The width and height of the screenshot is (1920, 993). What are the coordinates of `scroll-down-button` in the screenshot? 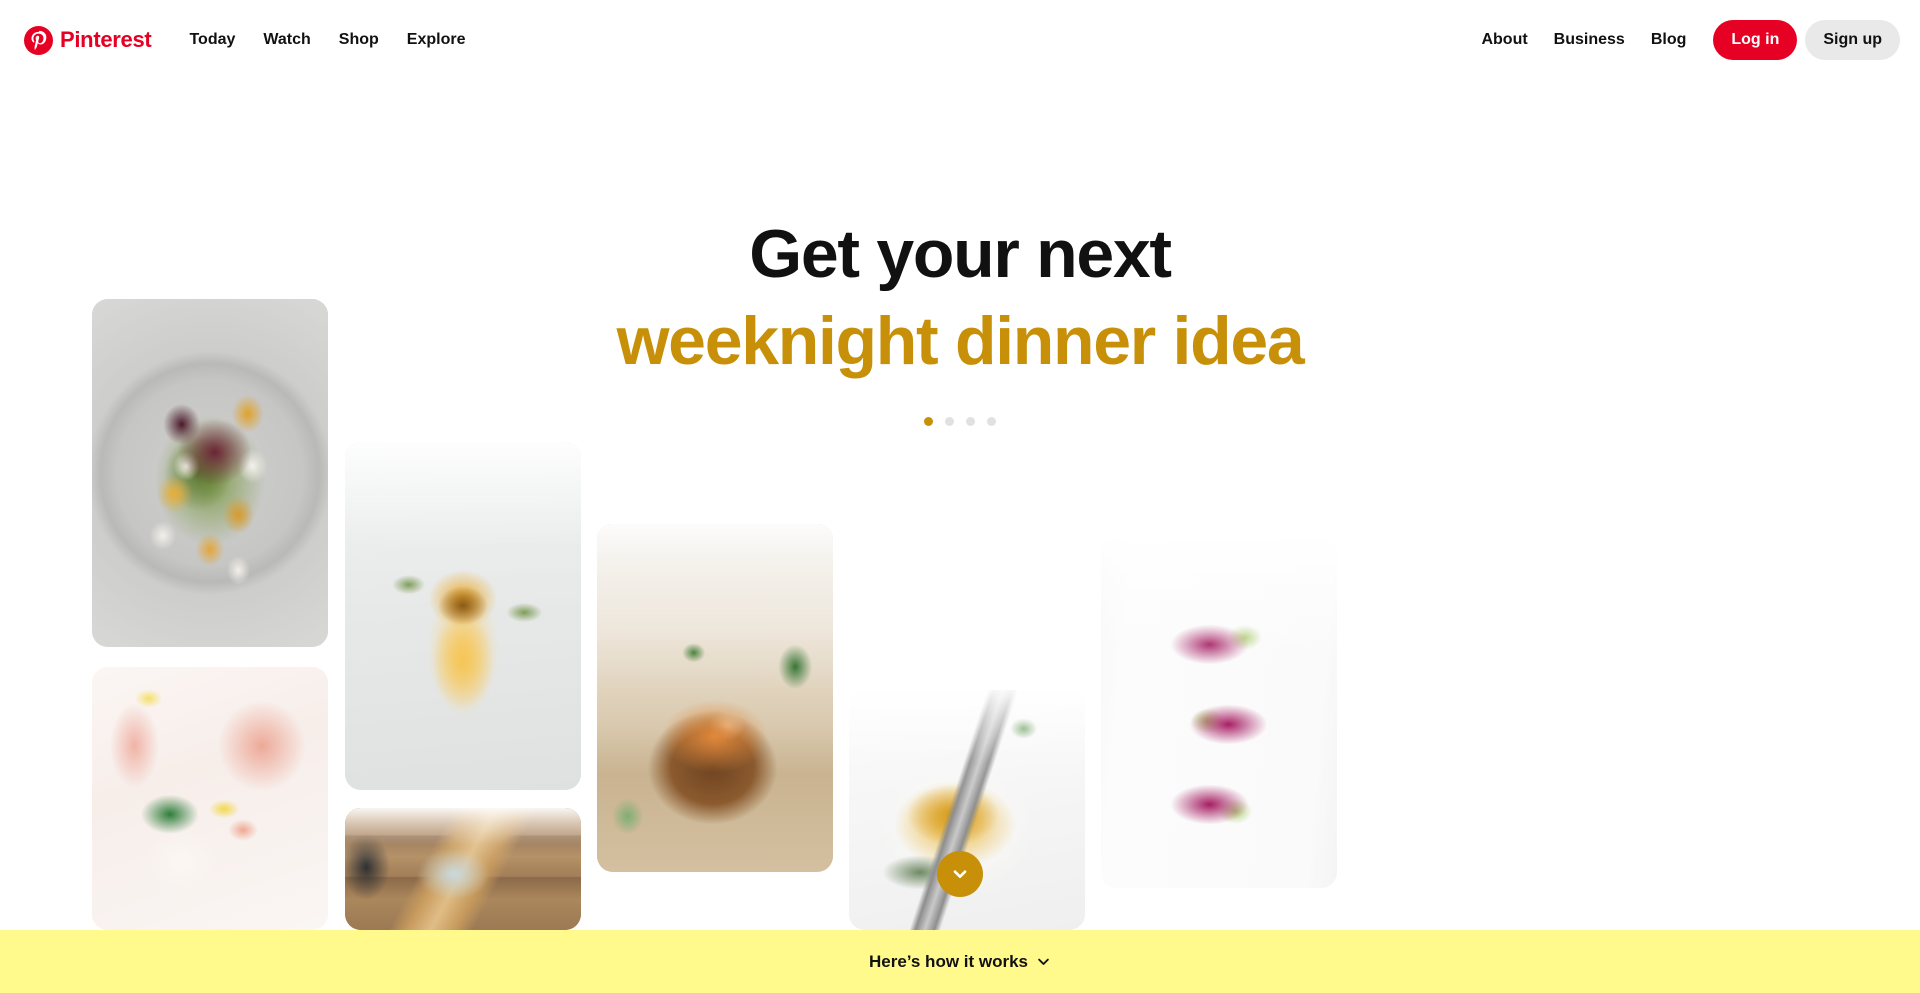 It's located at (960, 874).